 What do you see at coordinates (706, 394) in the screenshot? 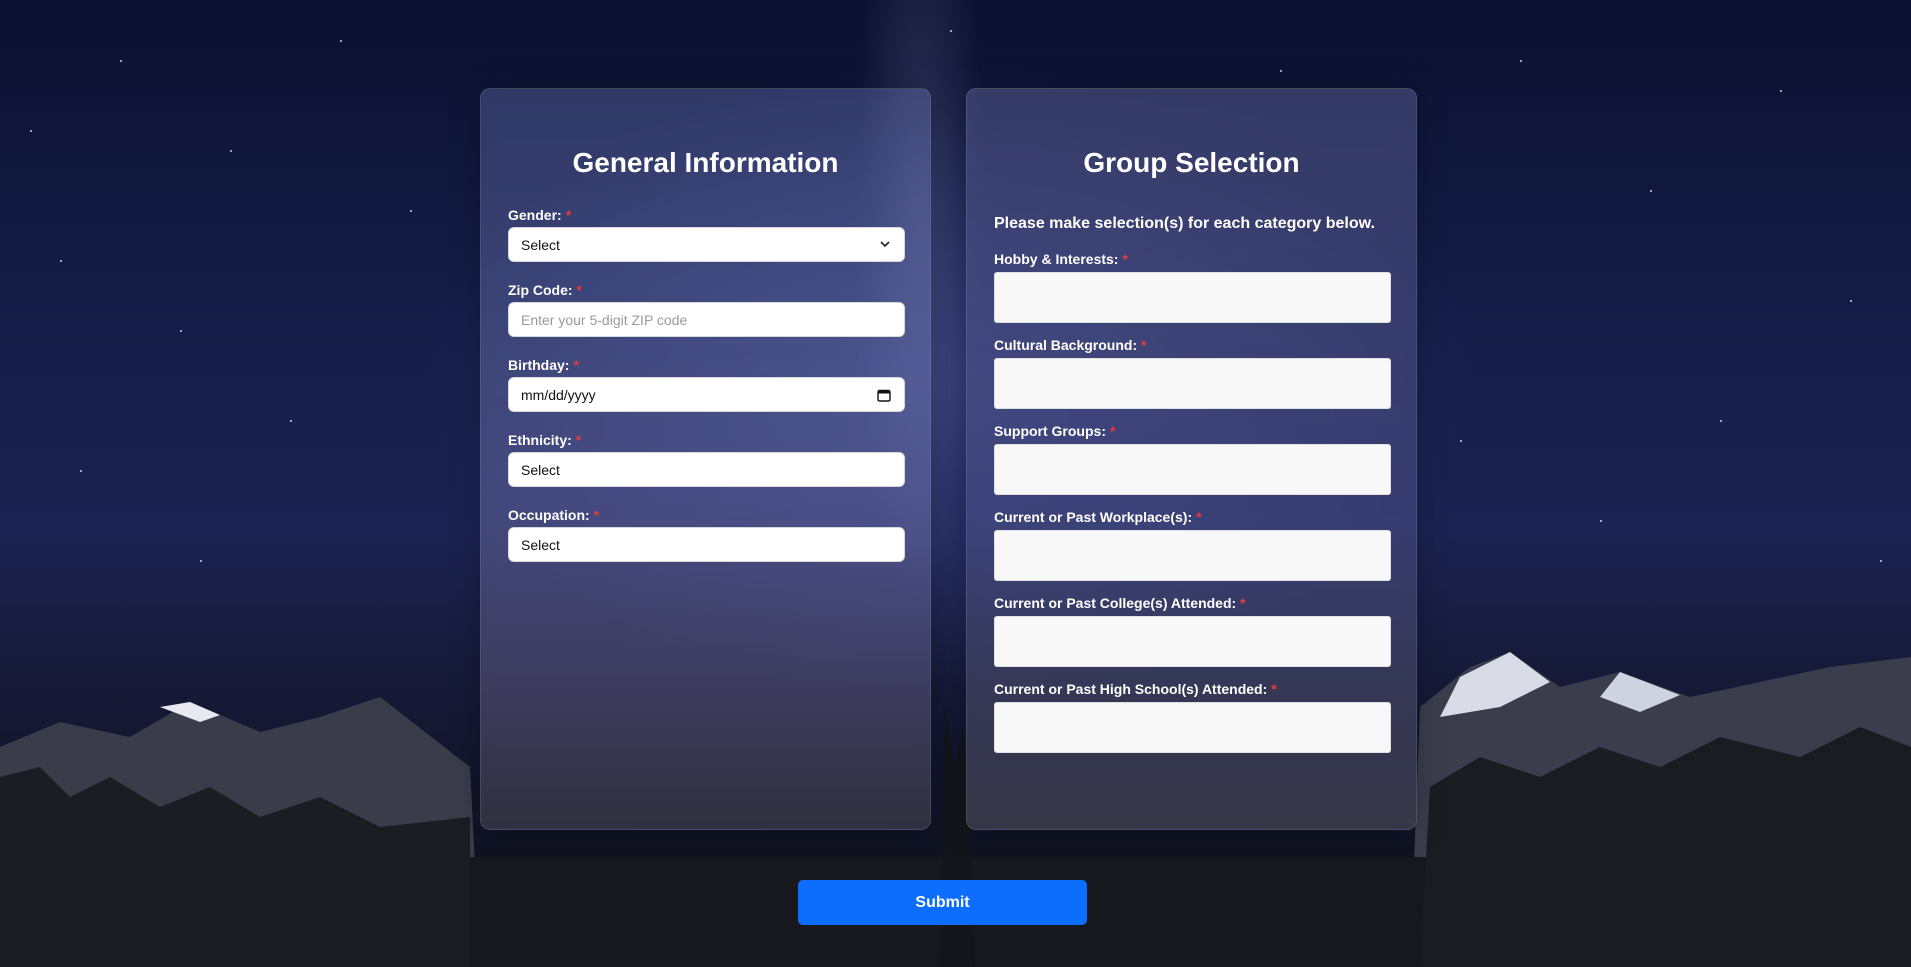
I see `birthday-date-input: mm/dd/yyyy` at bounding box center [706, 394].